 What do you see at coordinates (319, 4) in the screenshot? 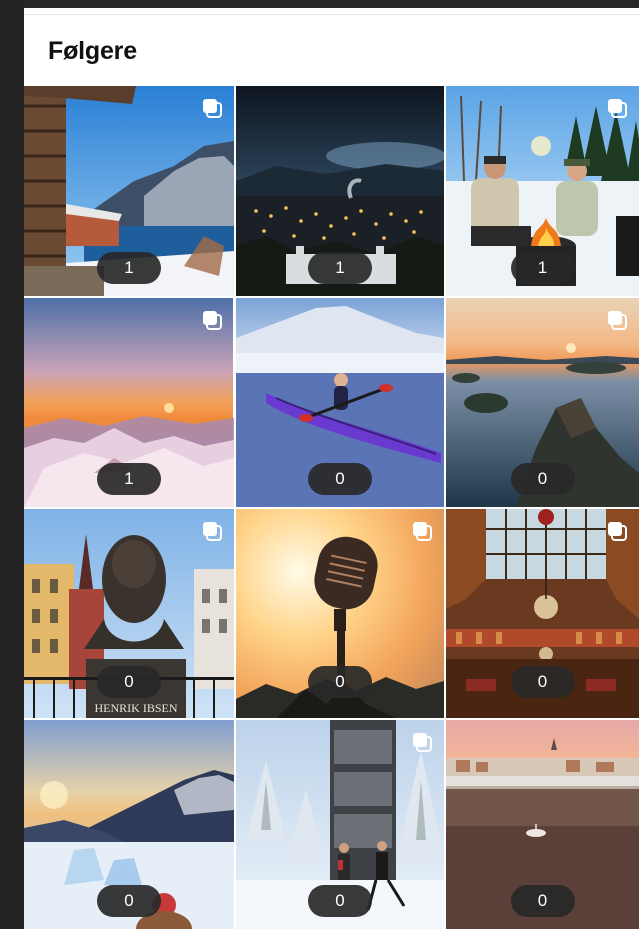
I see `top-bar` at bounding box center [319, 4].